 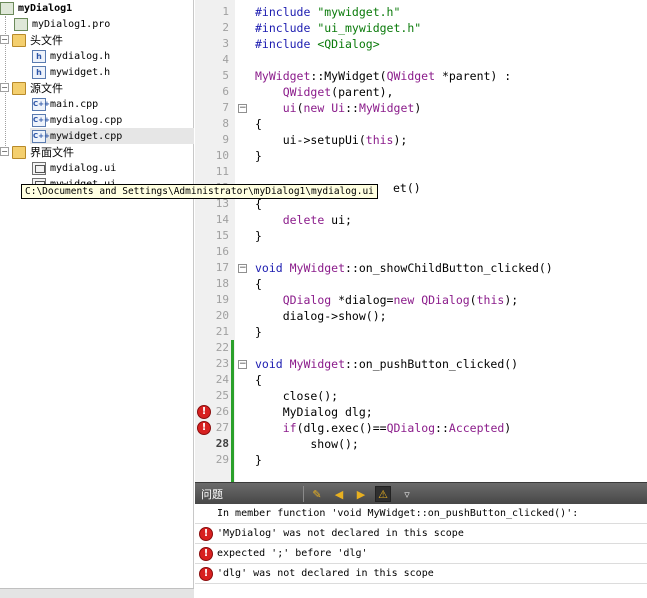 I want to click on code-token: QWidget, so click(x=411, y=76).